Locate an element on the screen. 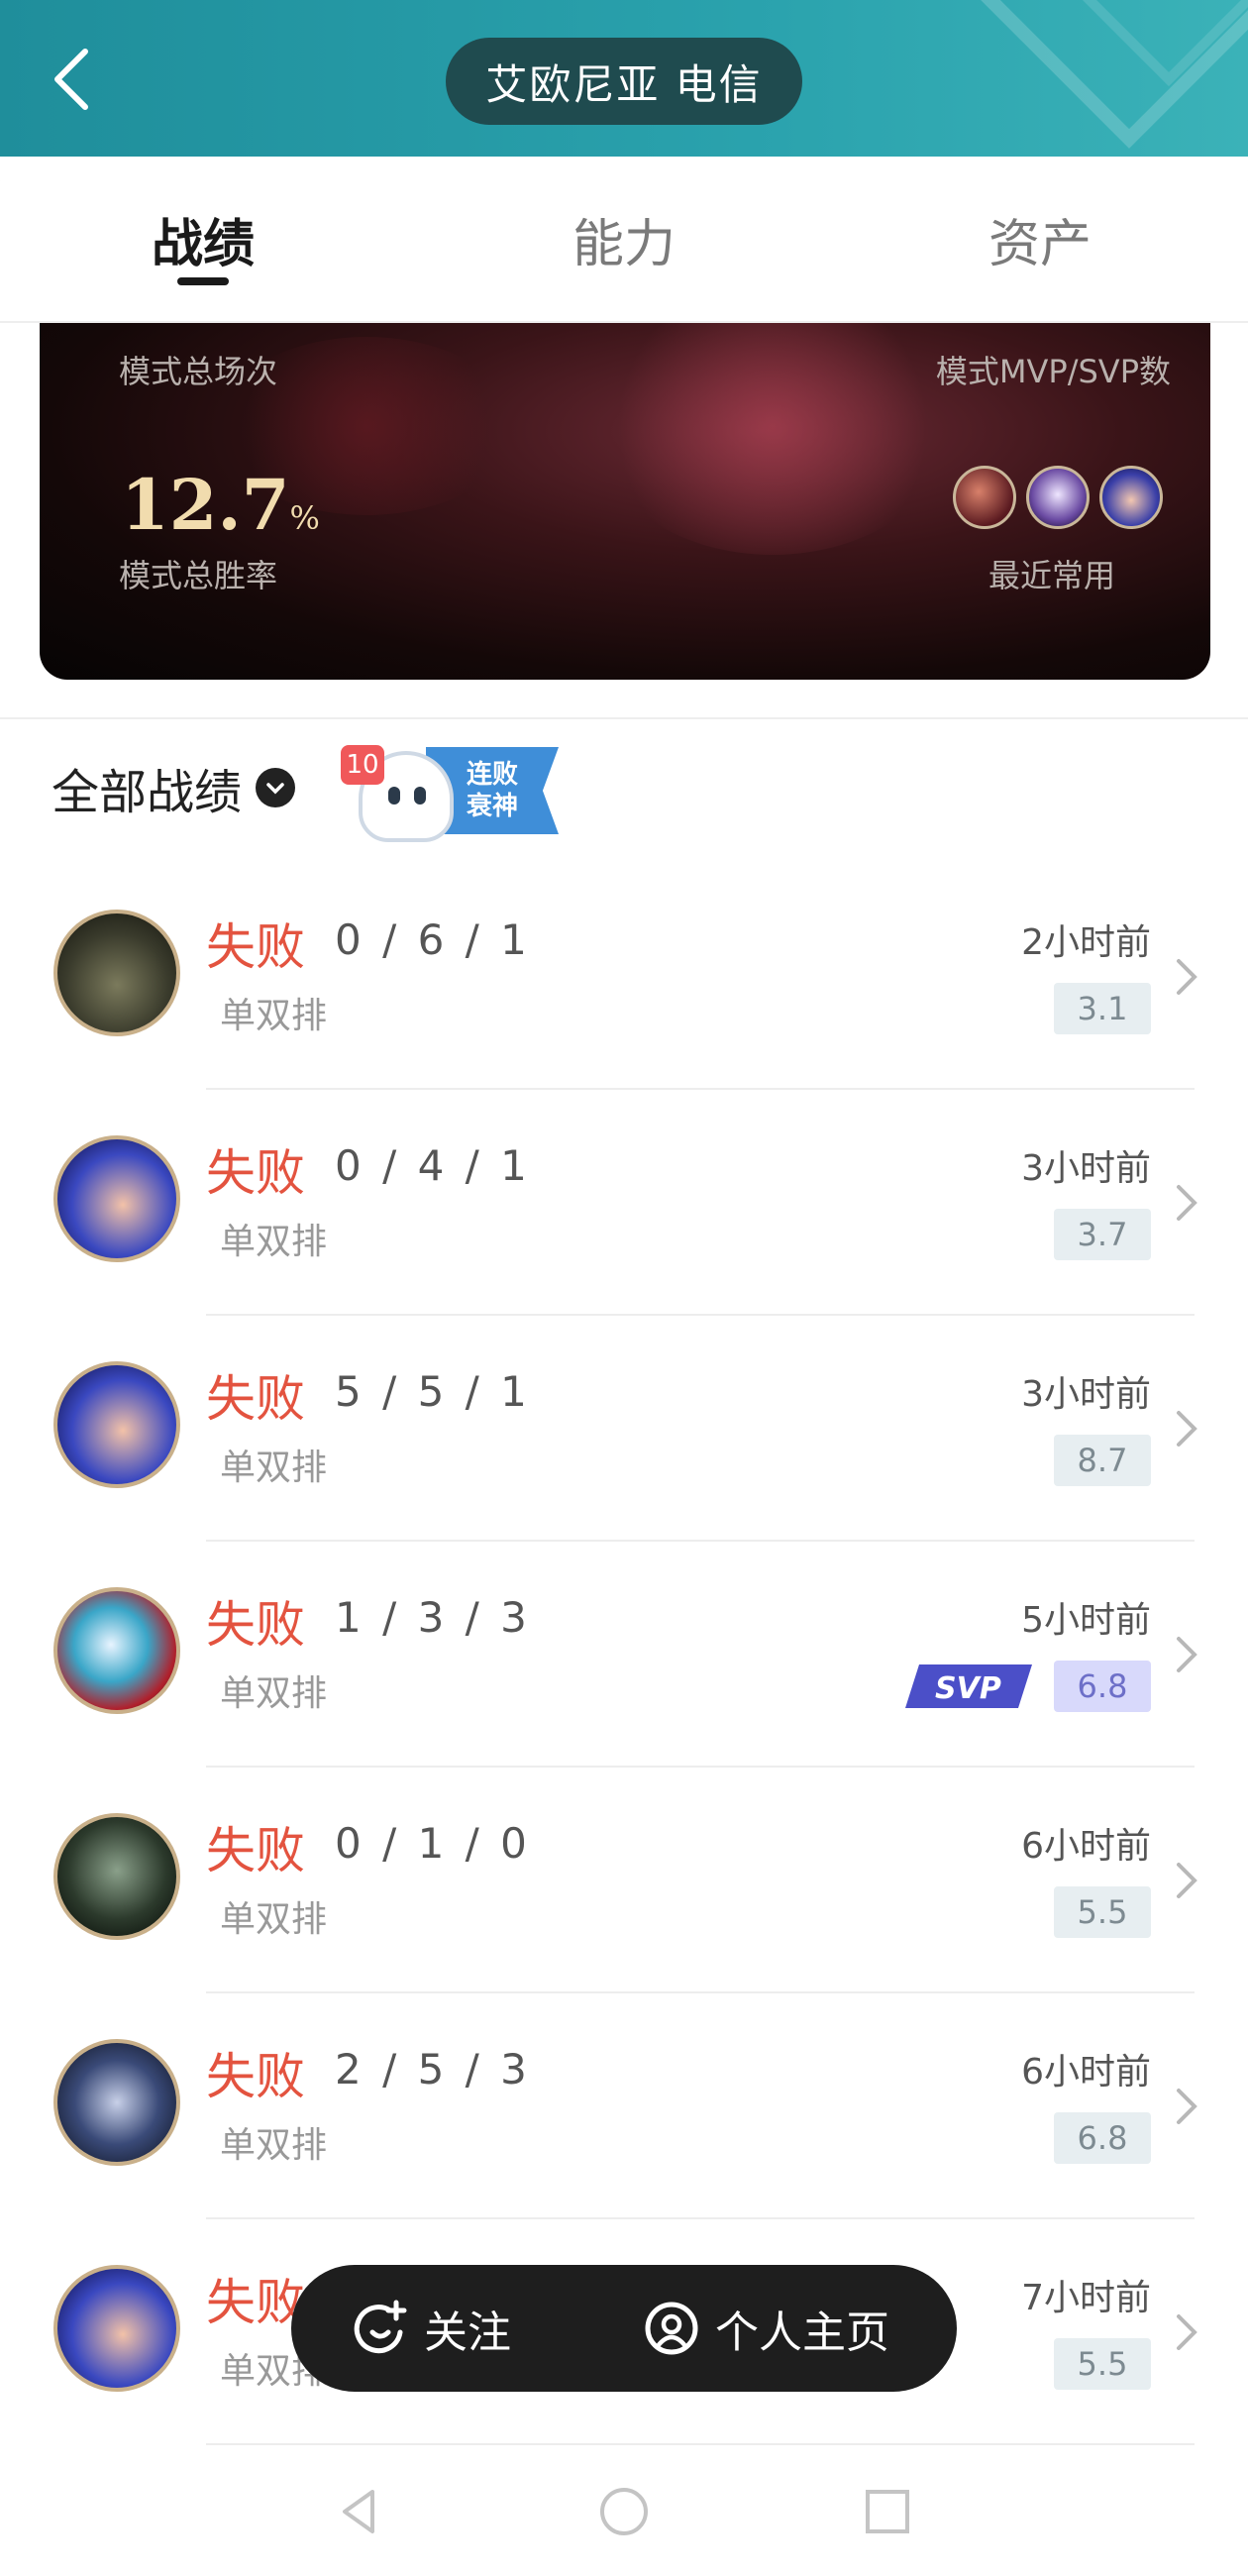 This screenshot has width=1248, height=2576. system-nav-bar is located at coordinates (624, 2512).